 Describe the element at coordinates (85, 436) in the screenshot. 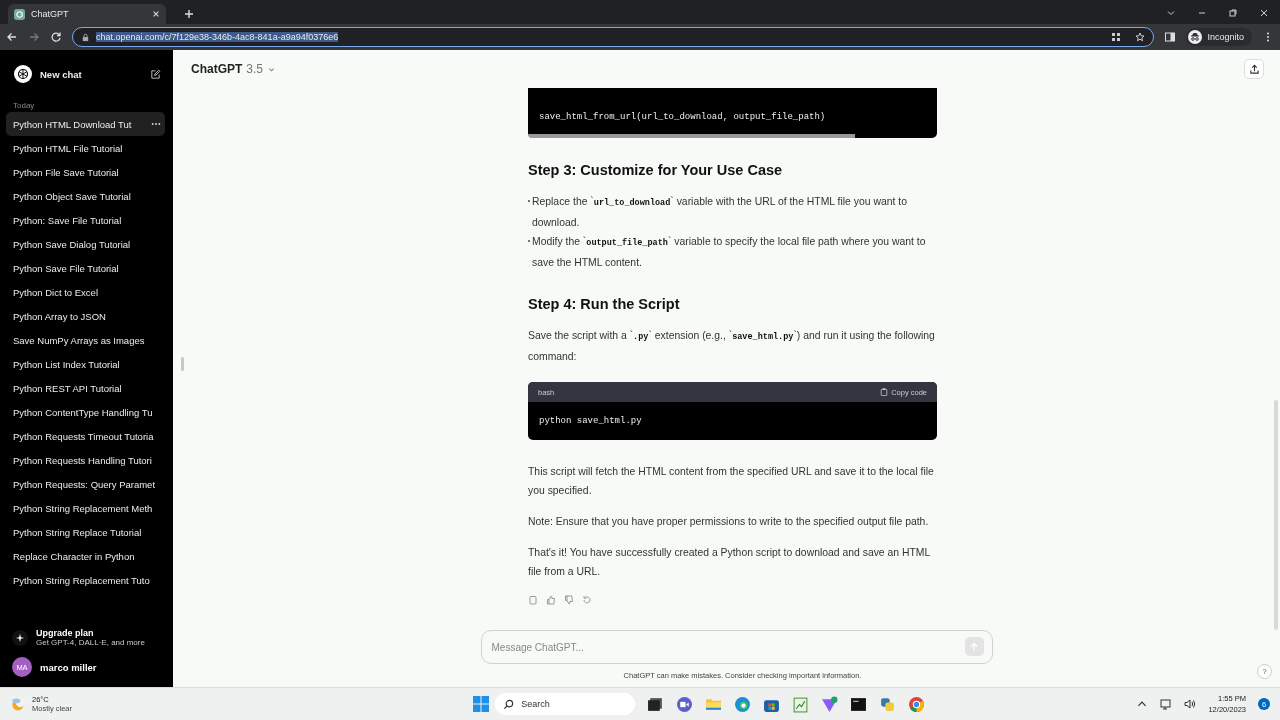

I see `chat-history-item: Python Requests Timeout Tutoria` at that location.